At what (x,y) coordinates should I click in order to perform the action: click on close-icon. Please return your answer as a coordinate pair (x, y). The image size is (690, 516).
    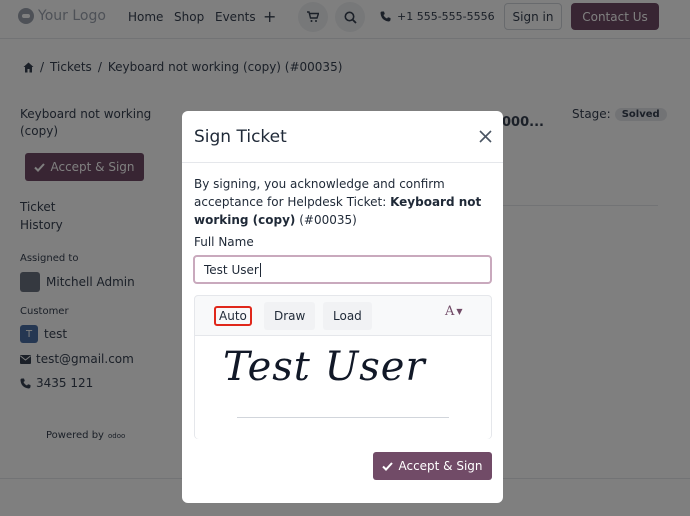
    Looking at the image, I should click on (485, 136).